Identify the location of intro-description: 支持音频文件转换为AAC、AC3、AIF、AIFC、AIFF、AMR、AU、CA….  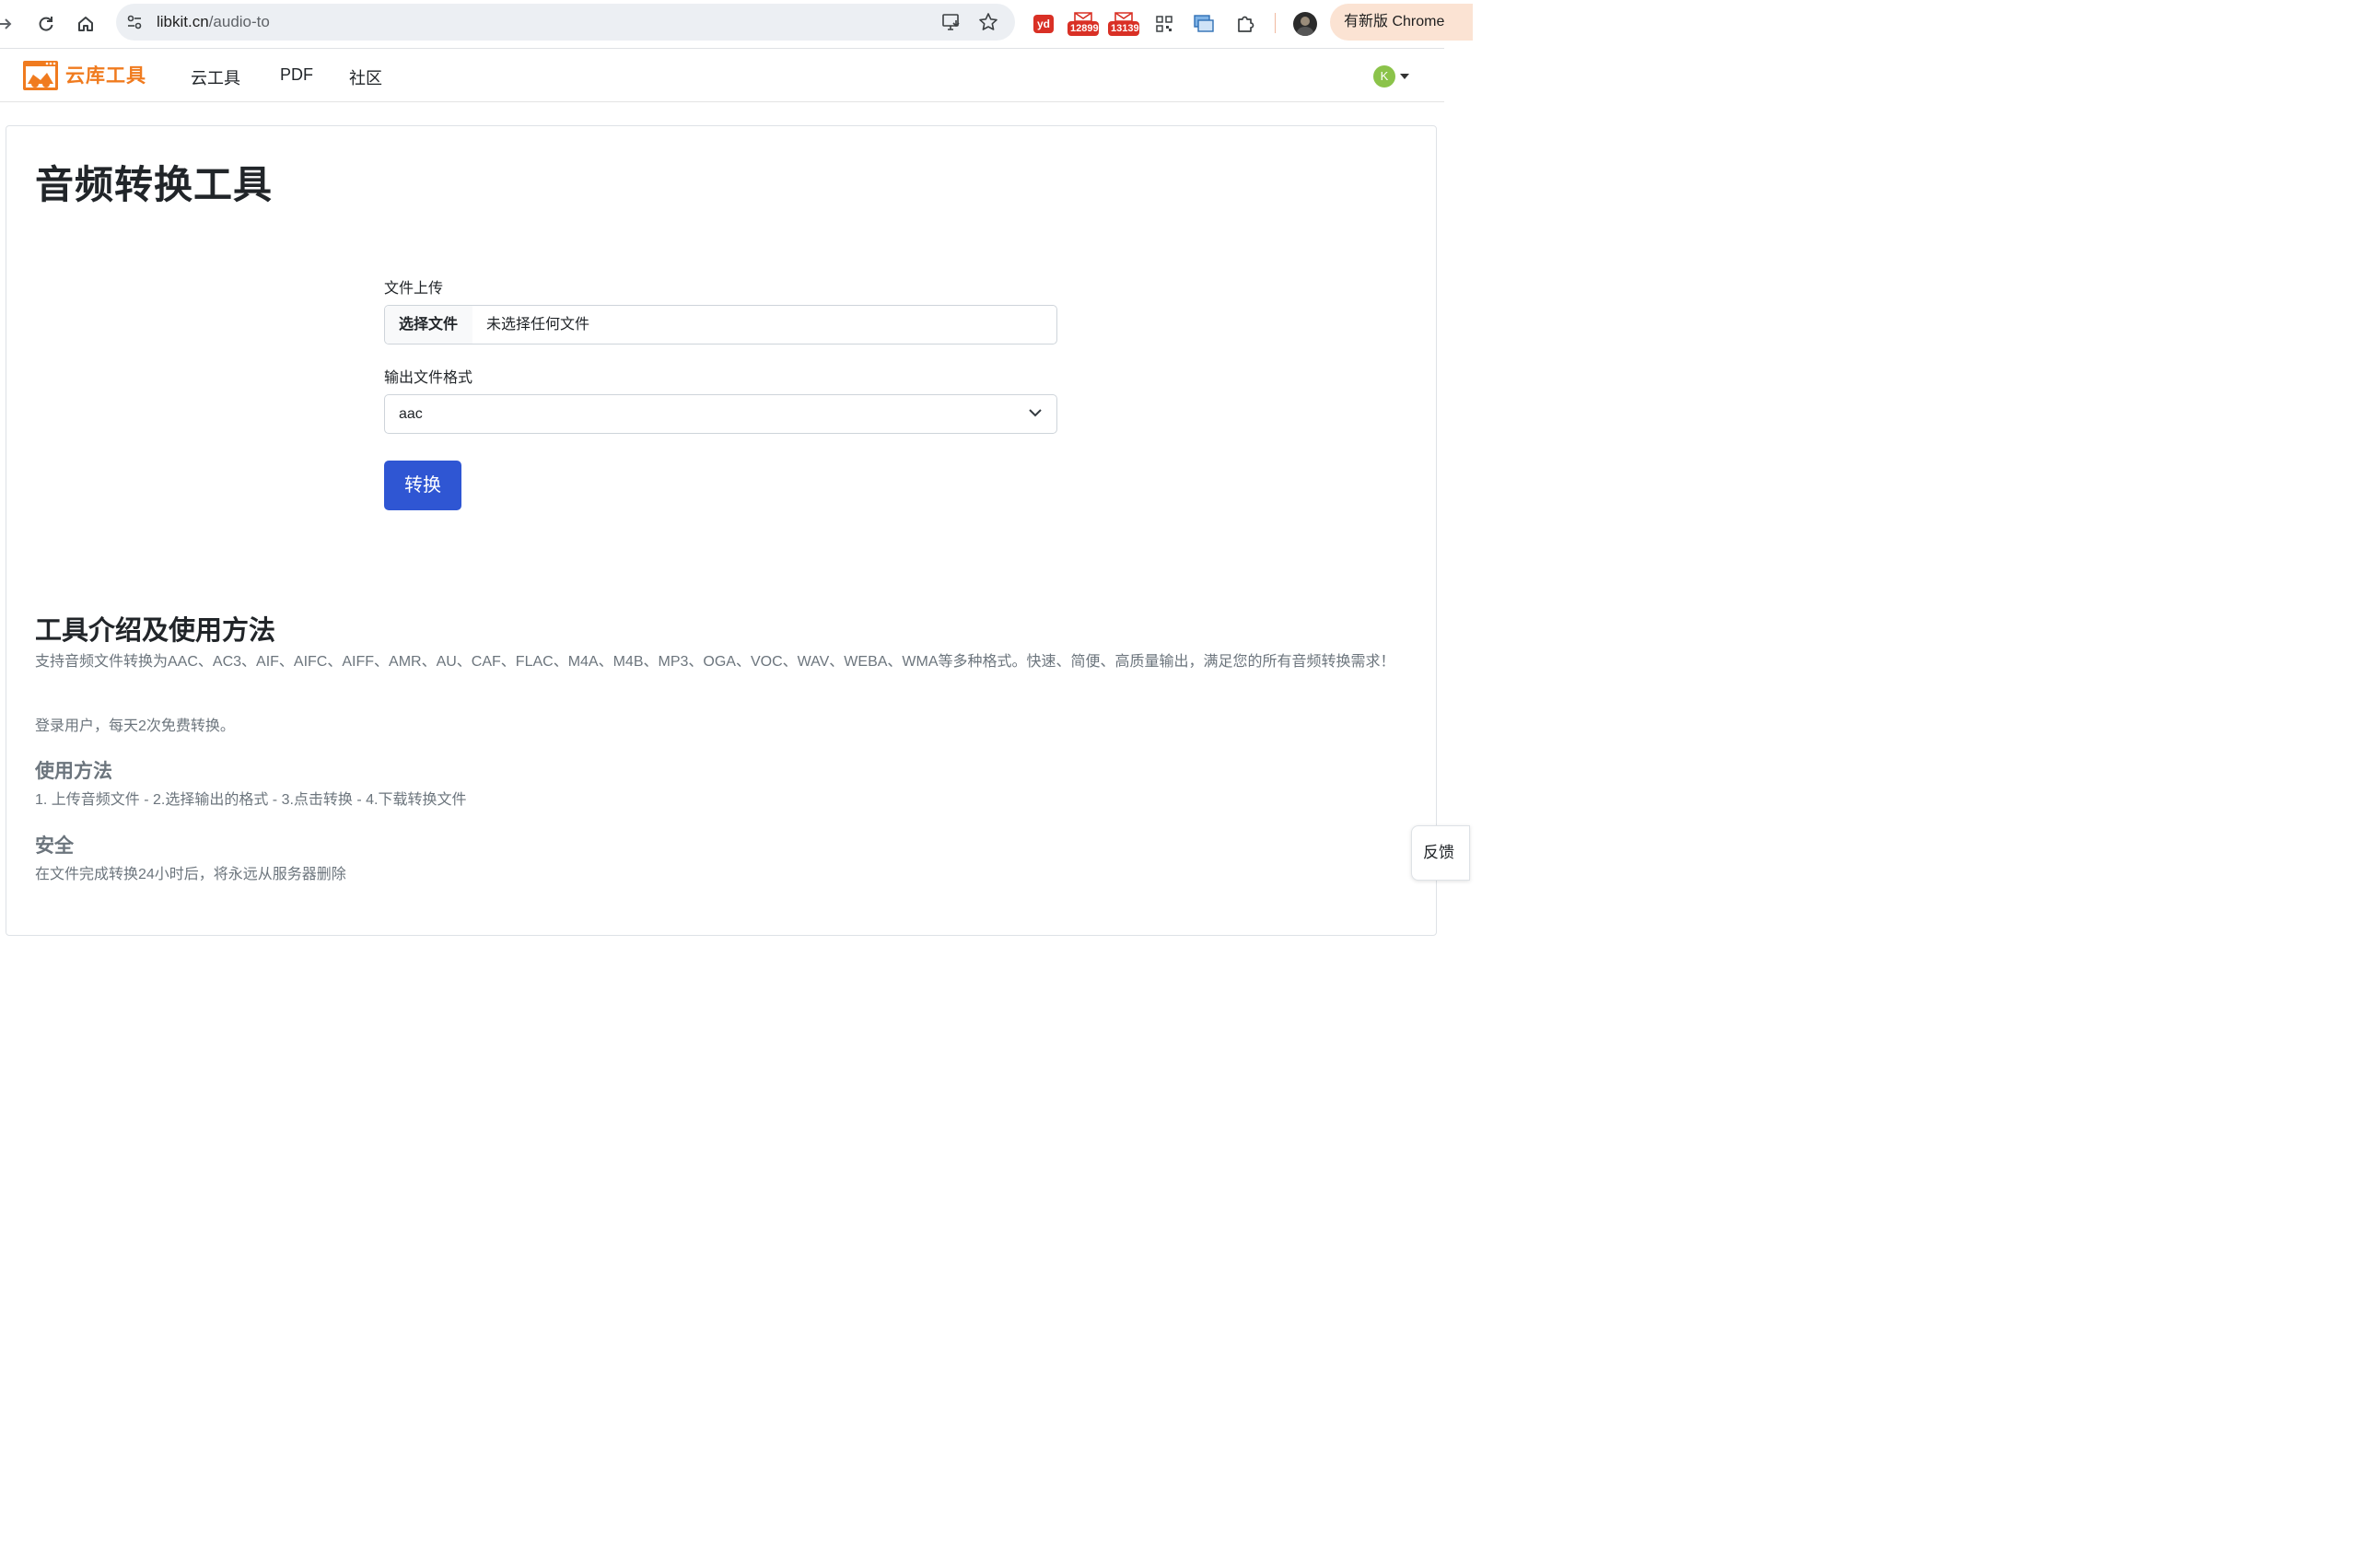
(715, 662).